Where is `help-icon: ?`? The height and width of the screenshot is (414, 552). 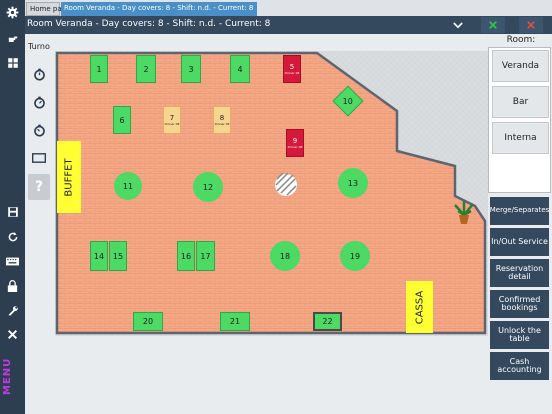
help-icon: ? is located at coordinates (39, 187).